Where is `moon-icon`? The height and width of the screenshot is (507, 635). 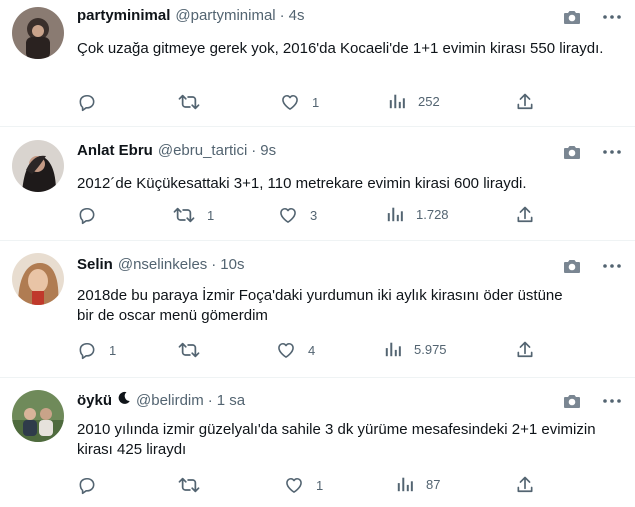
moon-icon is located at coordinates (124, 400).